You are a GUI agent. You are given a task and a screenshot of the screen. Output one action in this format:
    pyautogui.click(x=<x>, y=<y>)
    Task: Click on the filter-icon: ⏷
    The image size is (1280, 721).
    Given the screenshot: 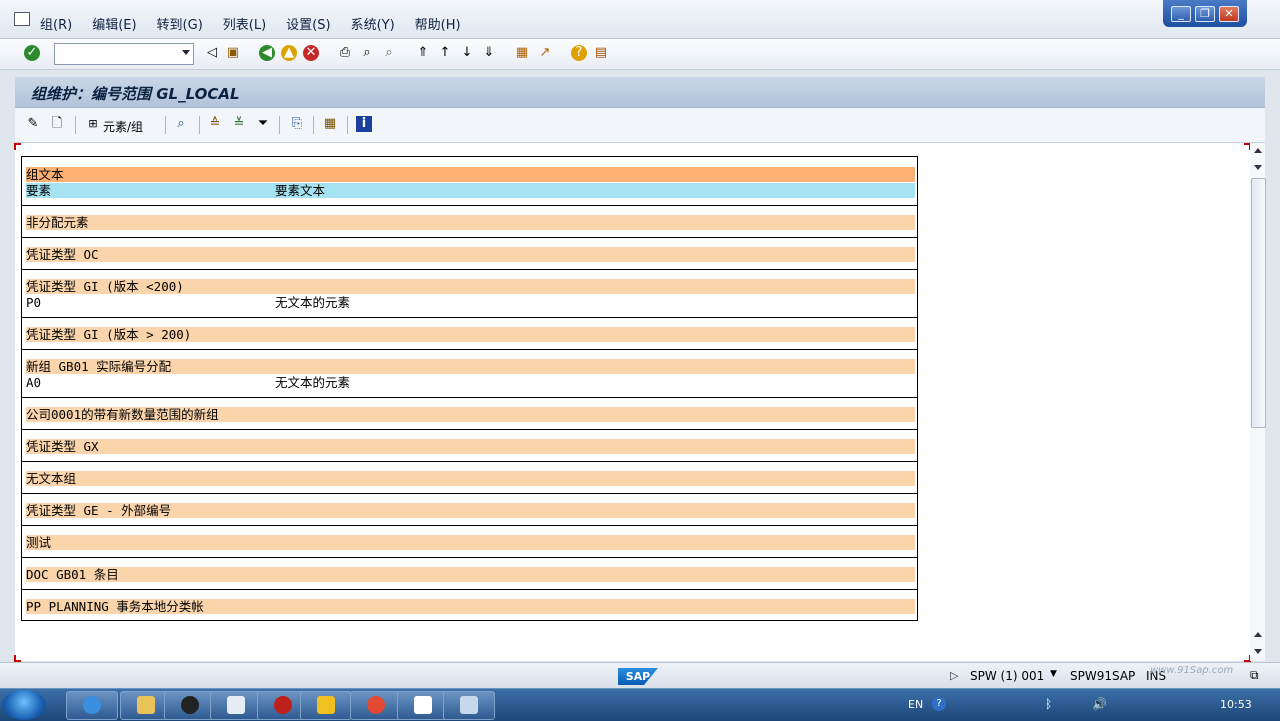 What is the action you would take?
    pyautogui.click(x=263, y=124)
    